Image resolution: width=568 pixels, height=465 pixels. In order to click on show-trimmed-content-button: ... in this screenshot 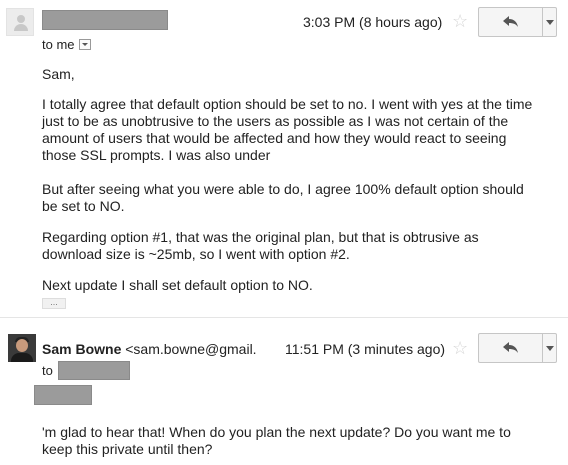, I will do `click(54, 303)`.